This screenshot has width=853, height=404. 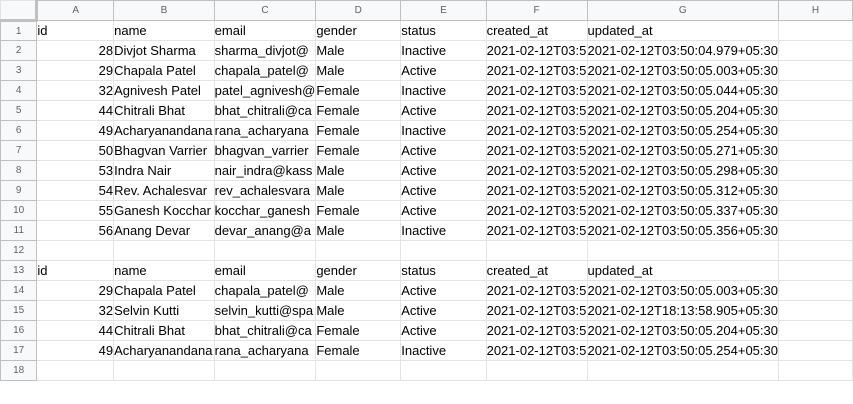 What do you see at coordinates (19, 11) in the screenshot?
I see `select-all-corner` at bounding box center [19, 11].